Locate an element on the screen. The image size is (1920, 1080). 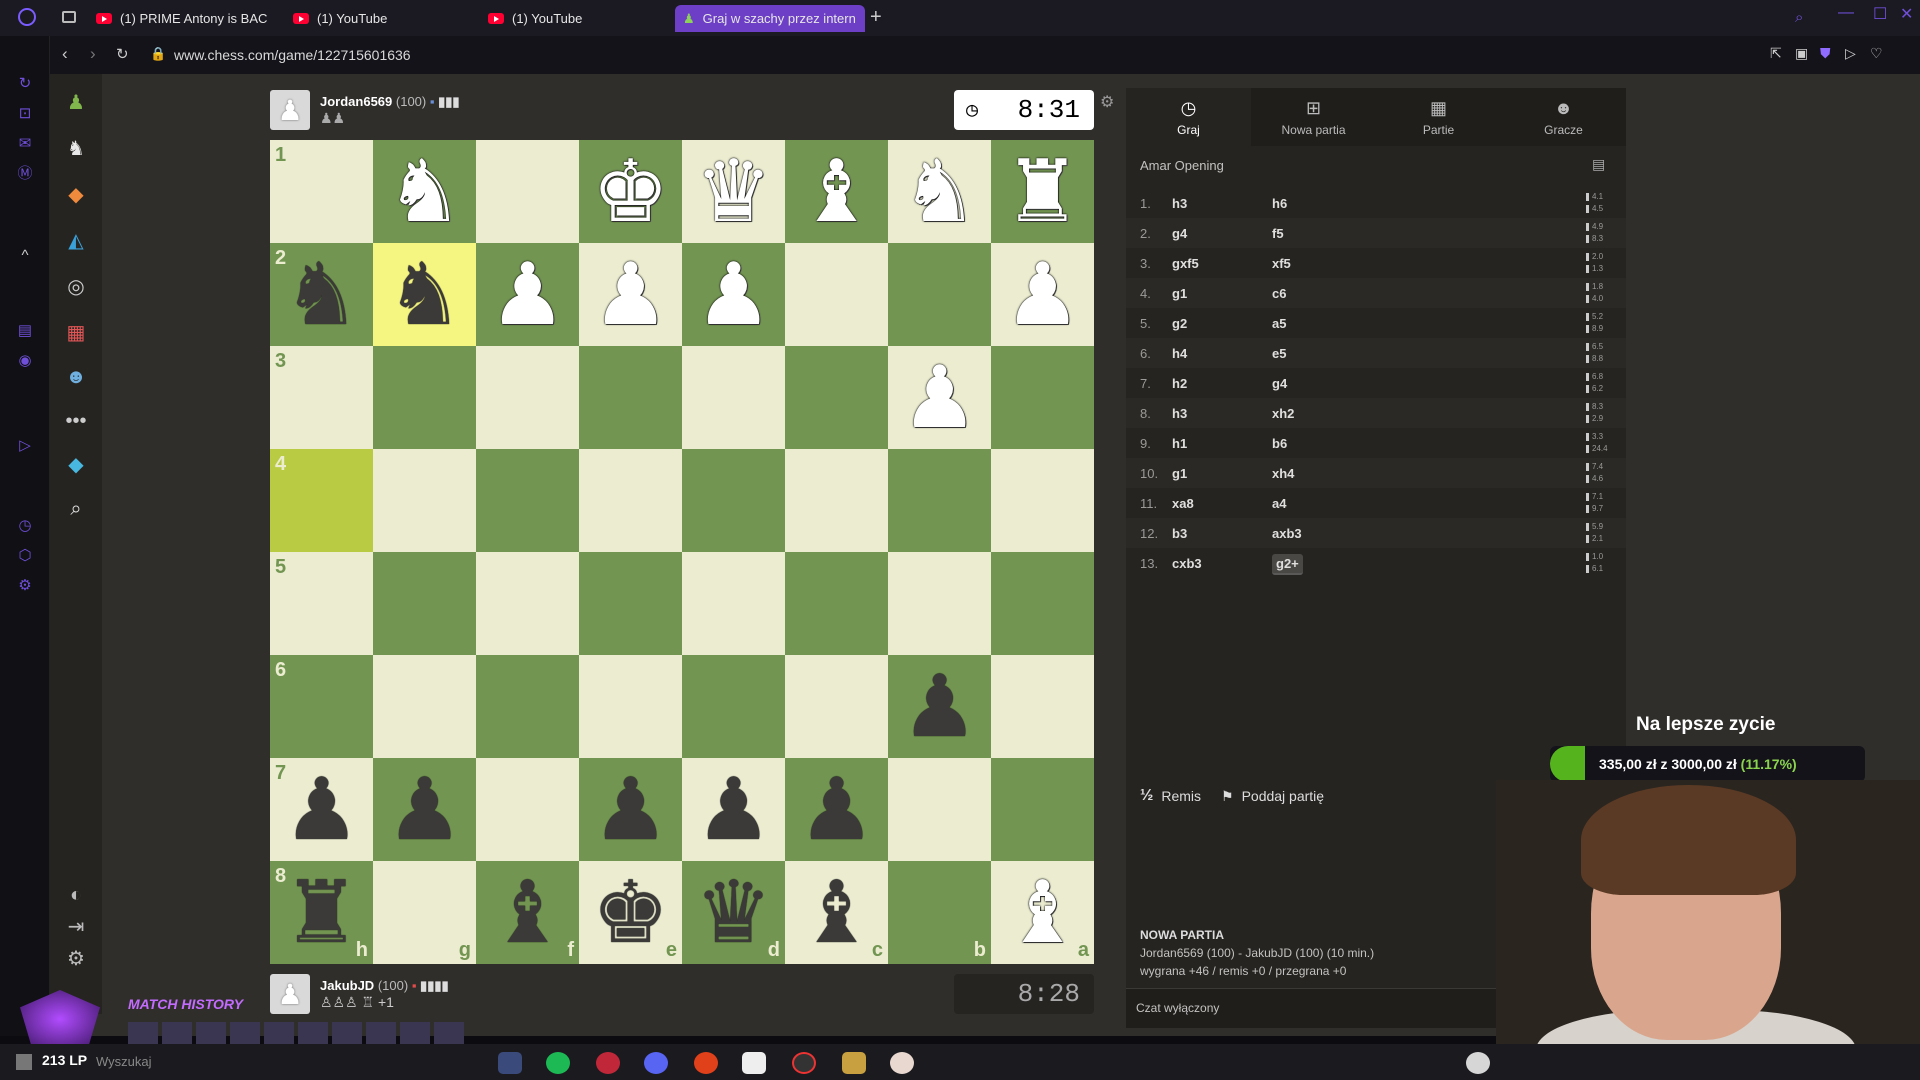
black-rook-icon: ♜ is located at coordinates (321, 913).